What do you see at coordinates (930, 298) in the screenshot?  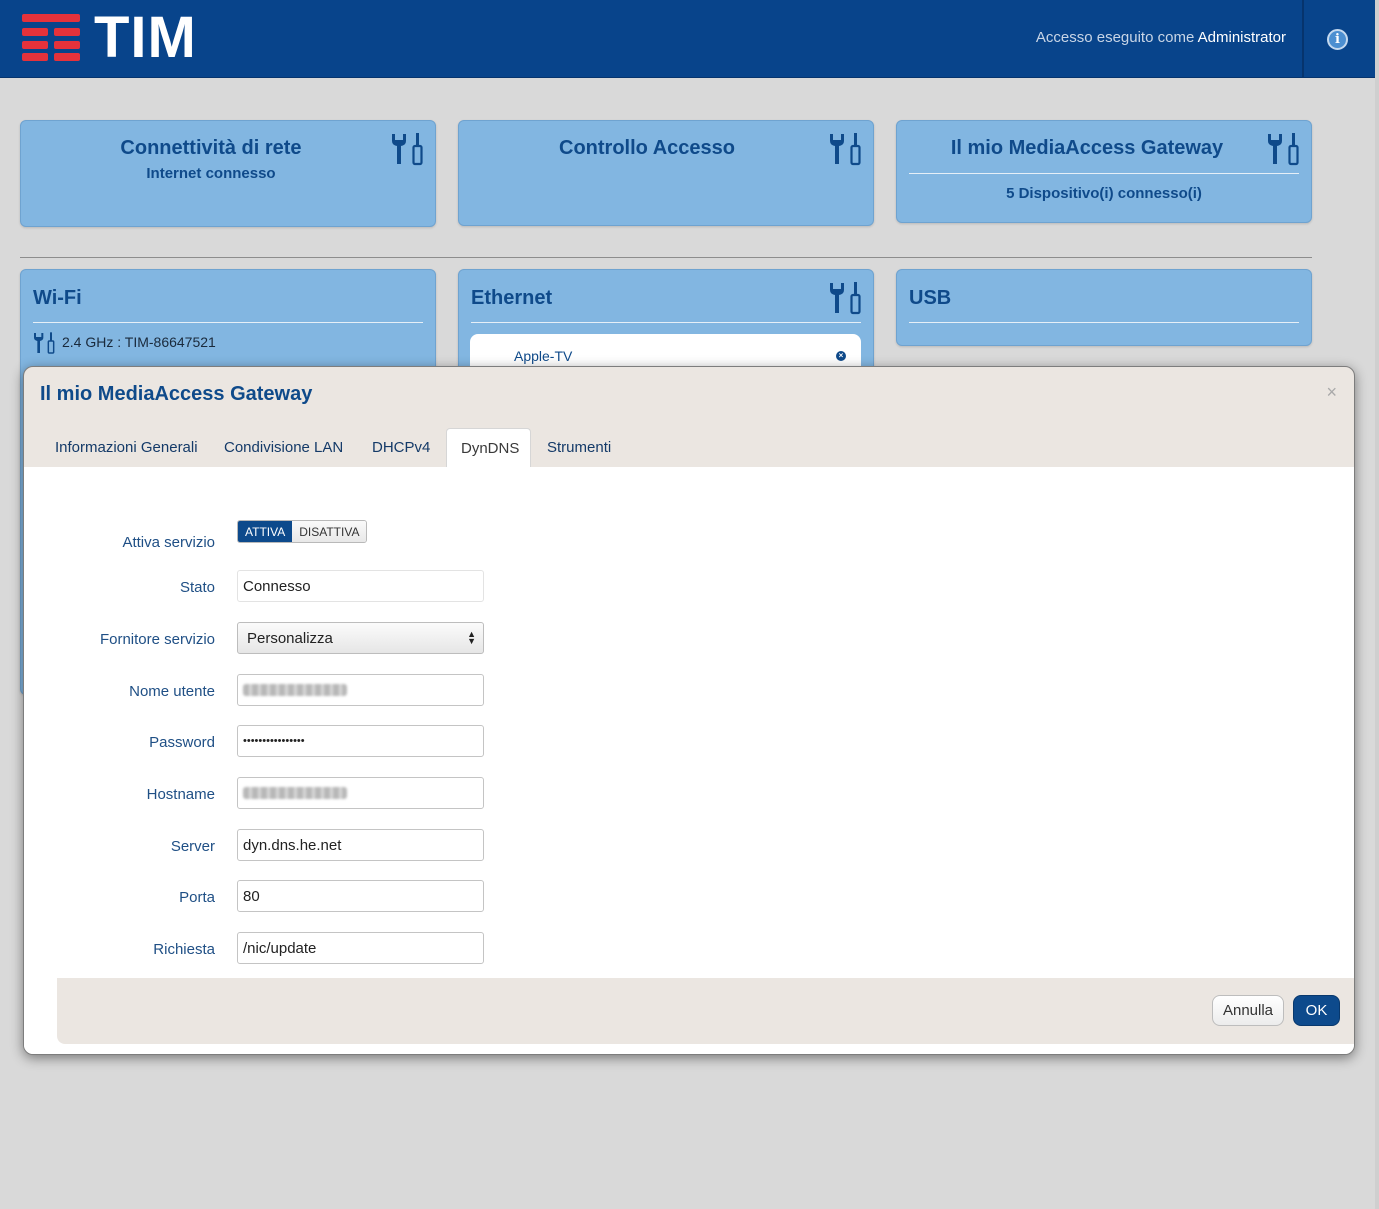 I see `card-title: USB` at bounding box center [930, 298].